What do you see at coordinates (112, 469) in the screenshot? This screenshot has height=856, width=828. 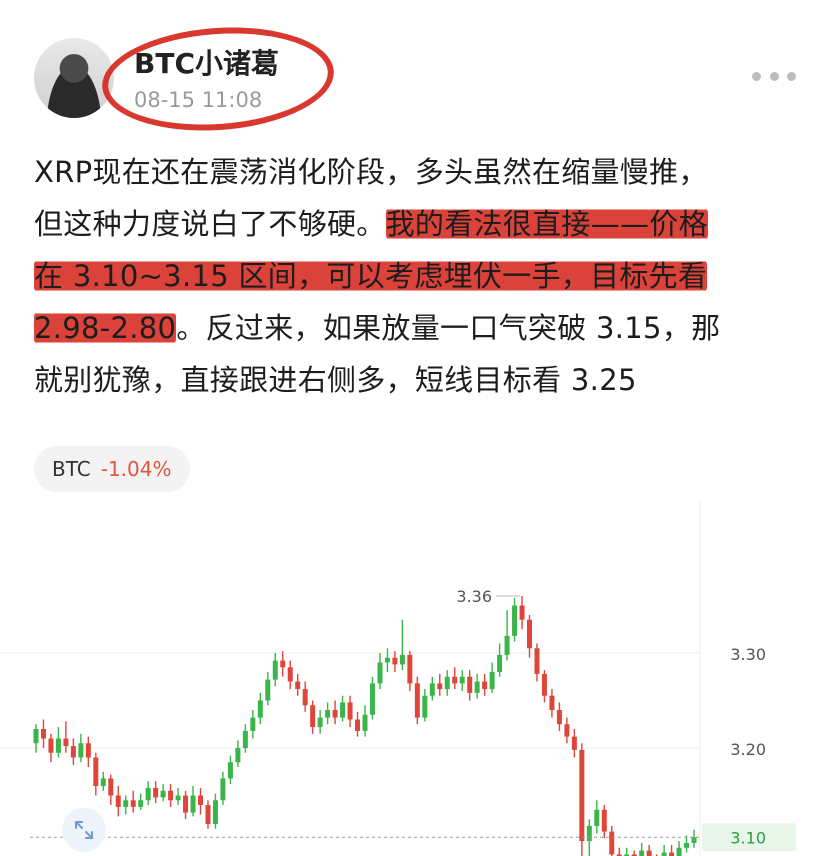 I see `ticker-chip: BTC -1.04%` at bounding box center [112, 469].